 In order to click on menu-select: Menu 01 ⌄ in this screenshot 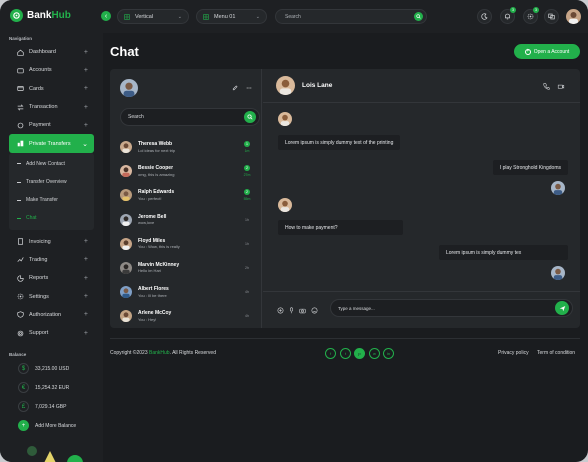, I will do `click(231, 16)`.